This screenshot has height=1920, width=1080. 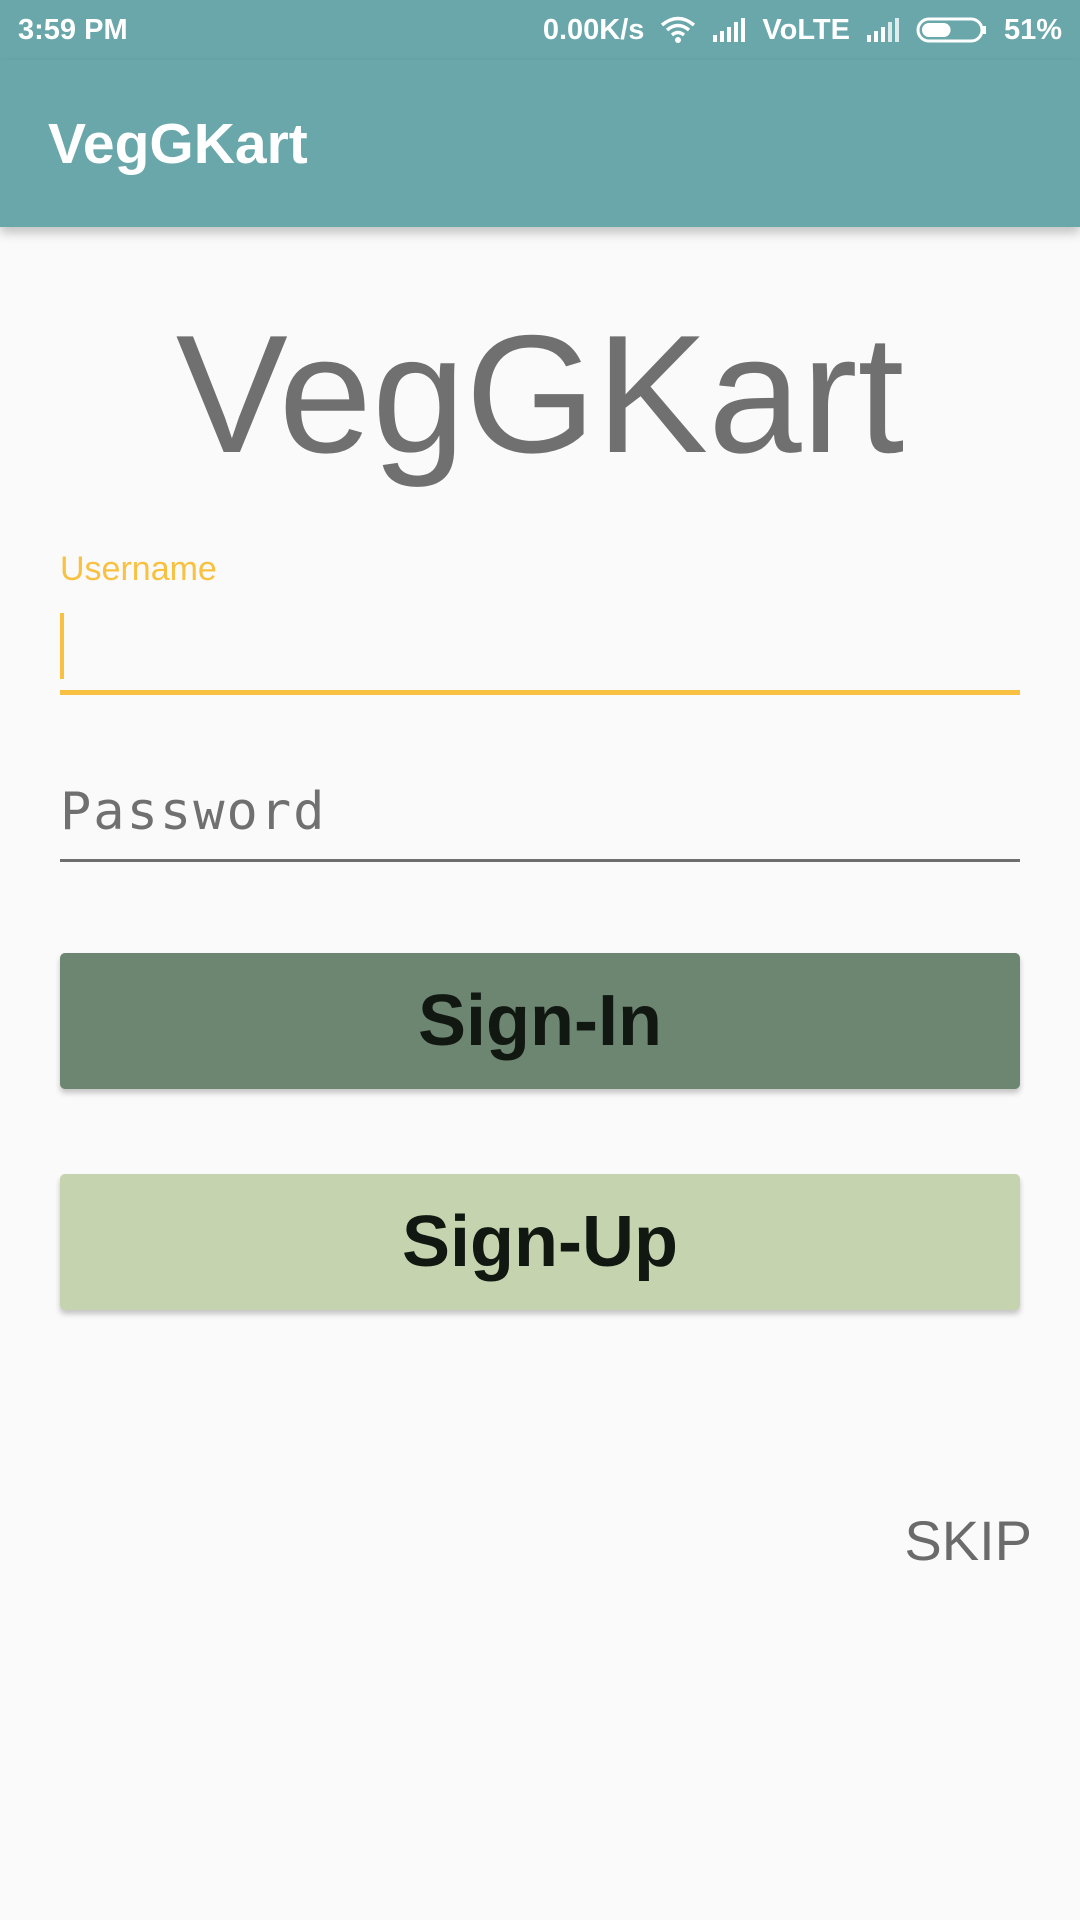 I want to click on status-time: 3:59 PM, so click(x=73, y=29).